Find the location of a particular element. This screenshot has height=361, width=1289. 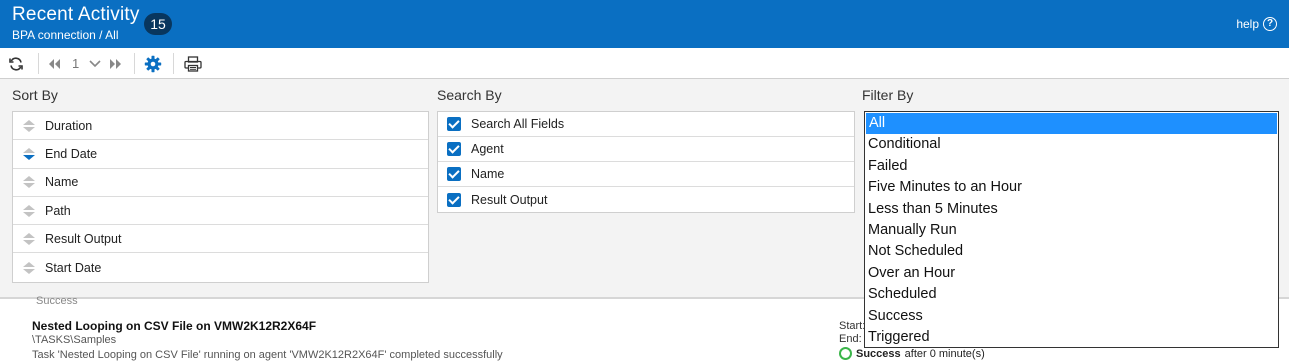

search-option-label: Result Output is located at coordinates (509, 199).